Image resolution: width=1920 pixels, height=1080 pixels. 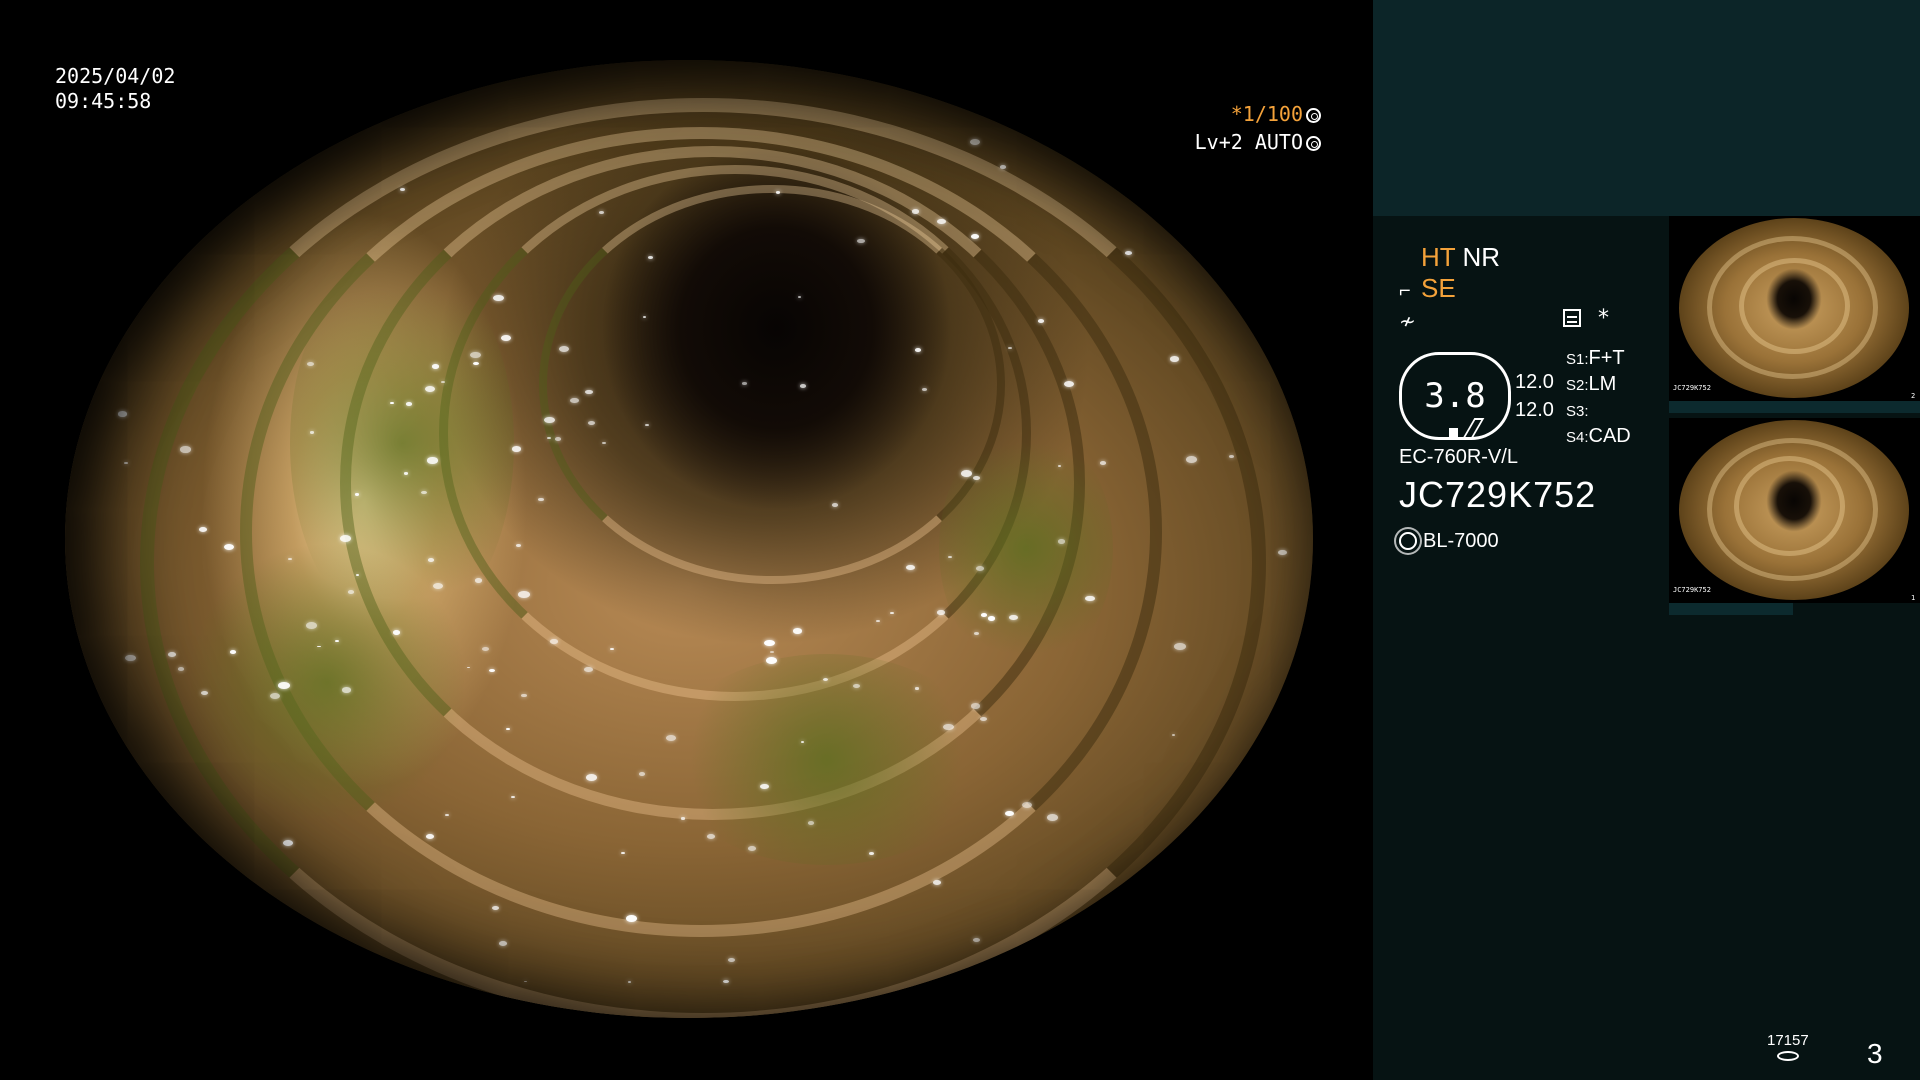 What do you see at coordinates (1788, 1040) in the screenshot?
I see `storage-count: 17157` at bounding box center [1788, 1040].